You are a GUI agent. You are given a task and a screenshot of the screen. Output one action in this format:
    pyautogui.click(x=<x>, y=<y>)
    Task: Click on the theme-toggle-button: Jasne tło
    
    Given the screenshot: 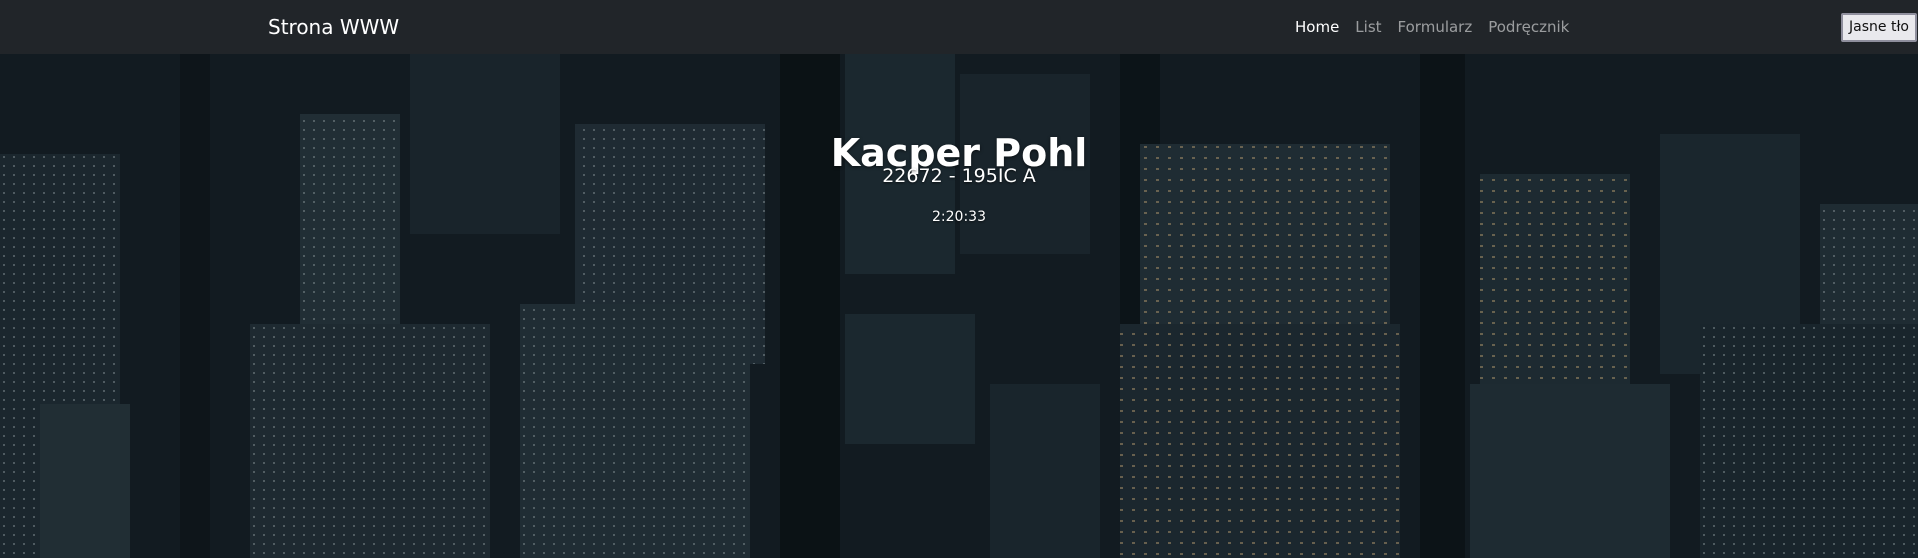 What is the action you would take?
    pyautogui.click(x=1879, y=27)
    